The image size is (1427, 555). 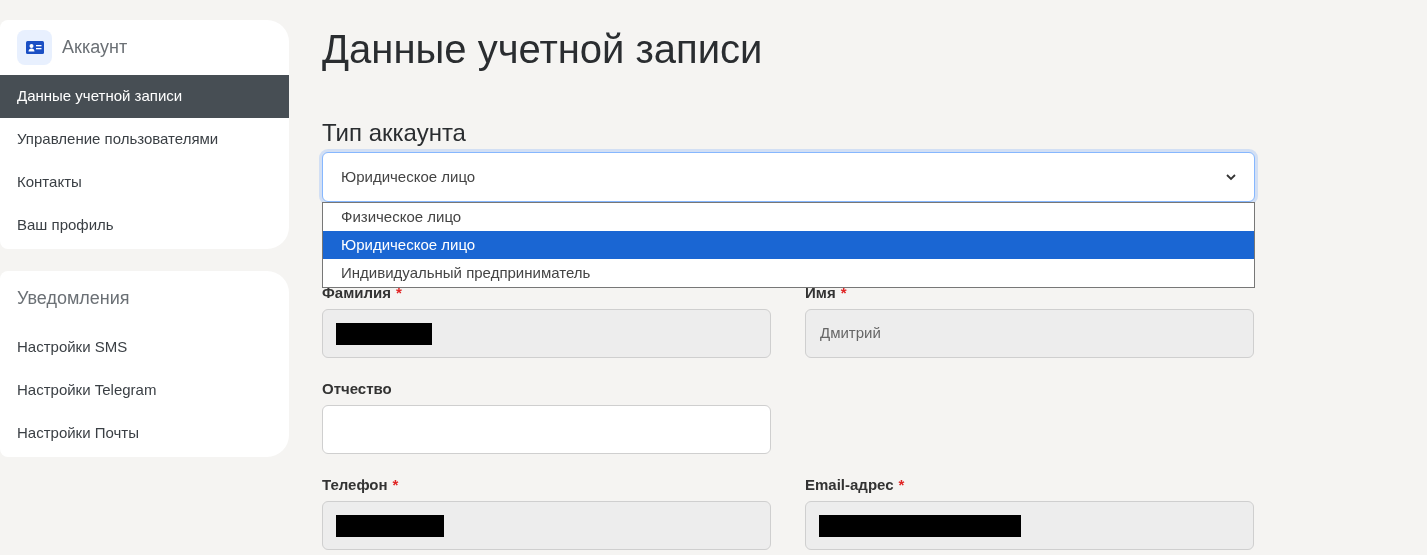 I want to click on id-card-icon, so click(x=34, y=47).